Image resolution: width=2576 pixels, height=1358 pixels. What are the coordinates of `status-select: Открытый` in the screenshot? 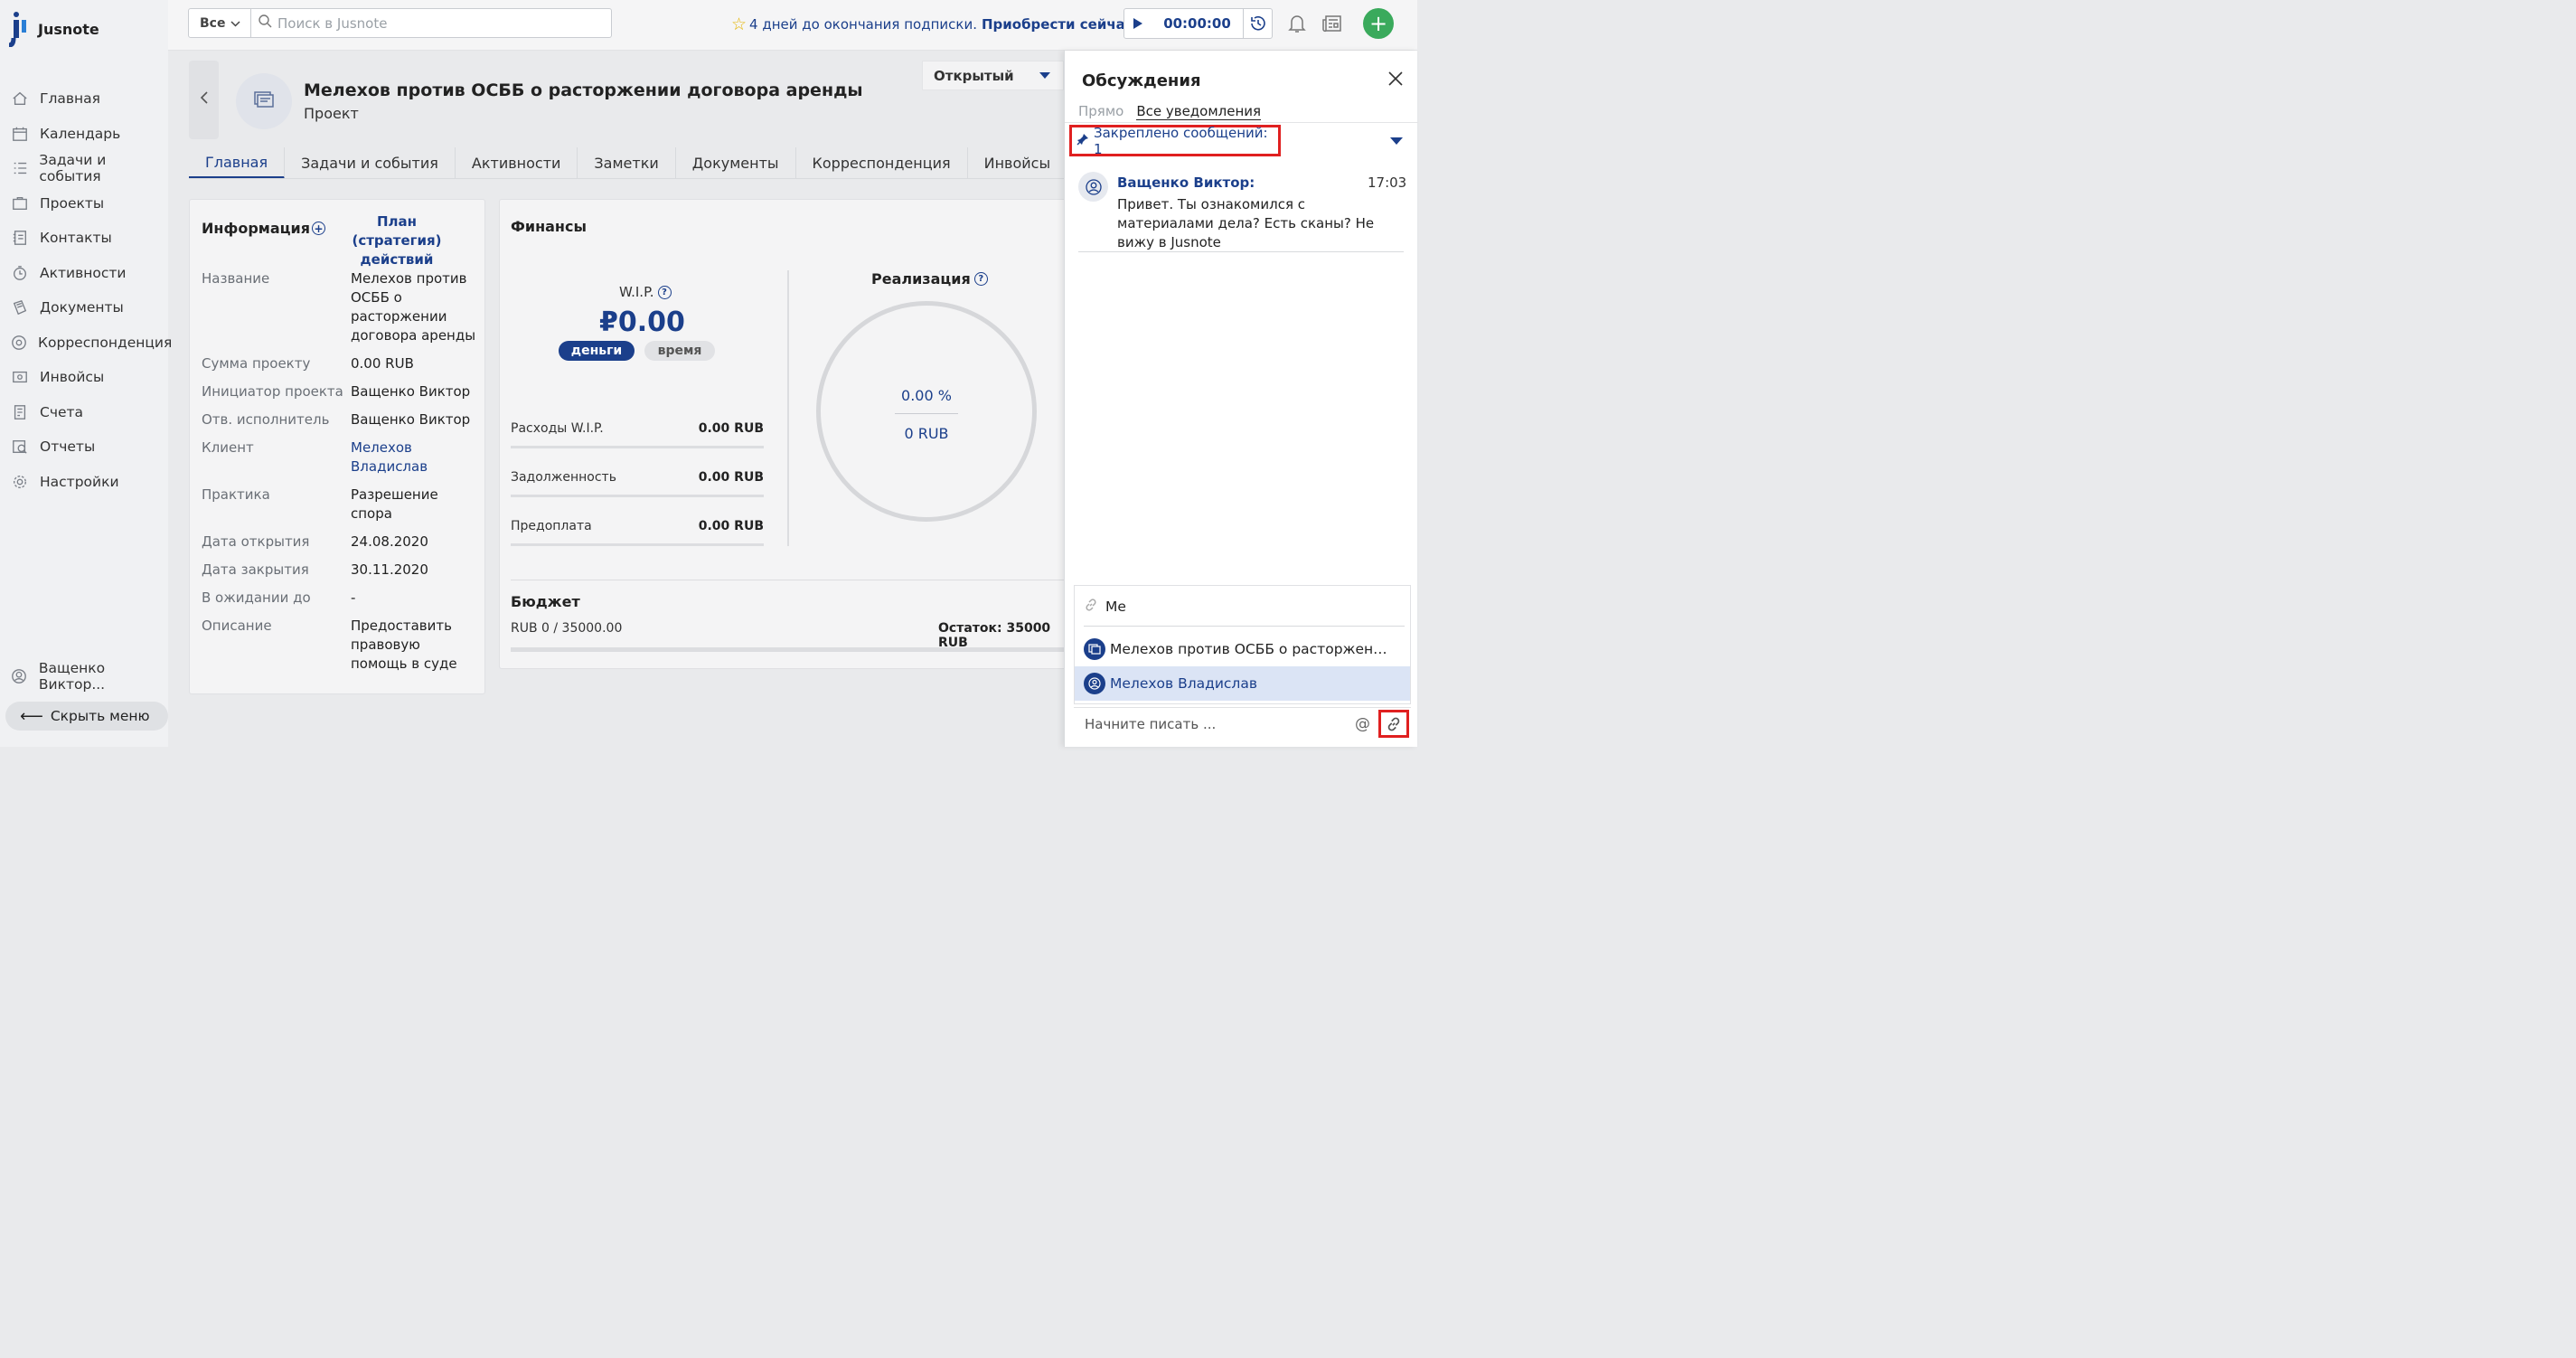 It's located at (993, 75).